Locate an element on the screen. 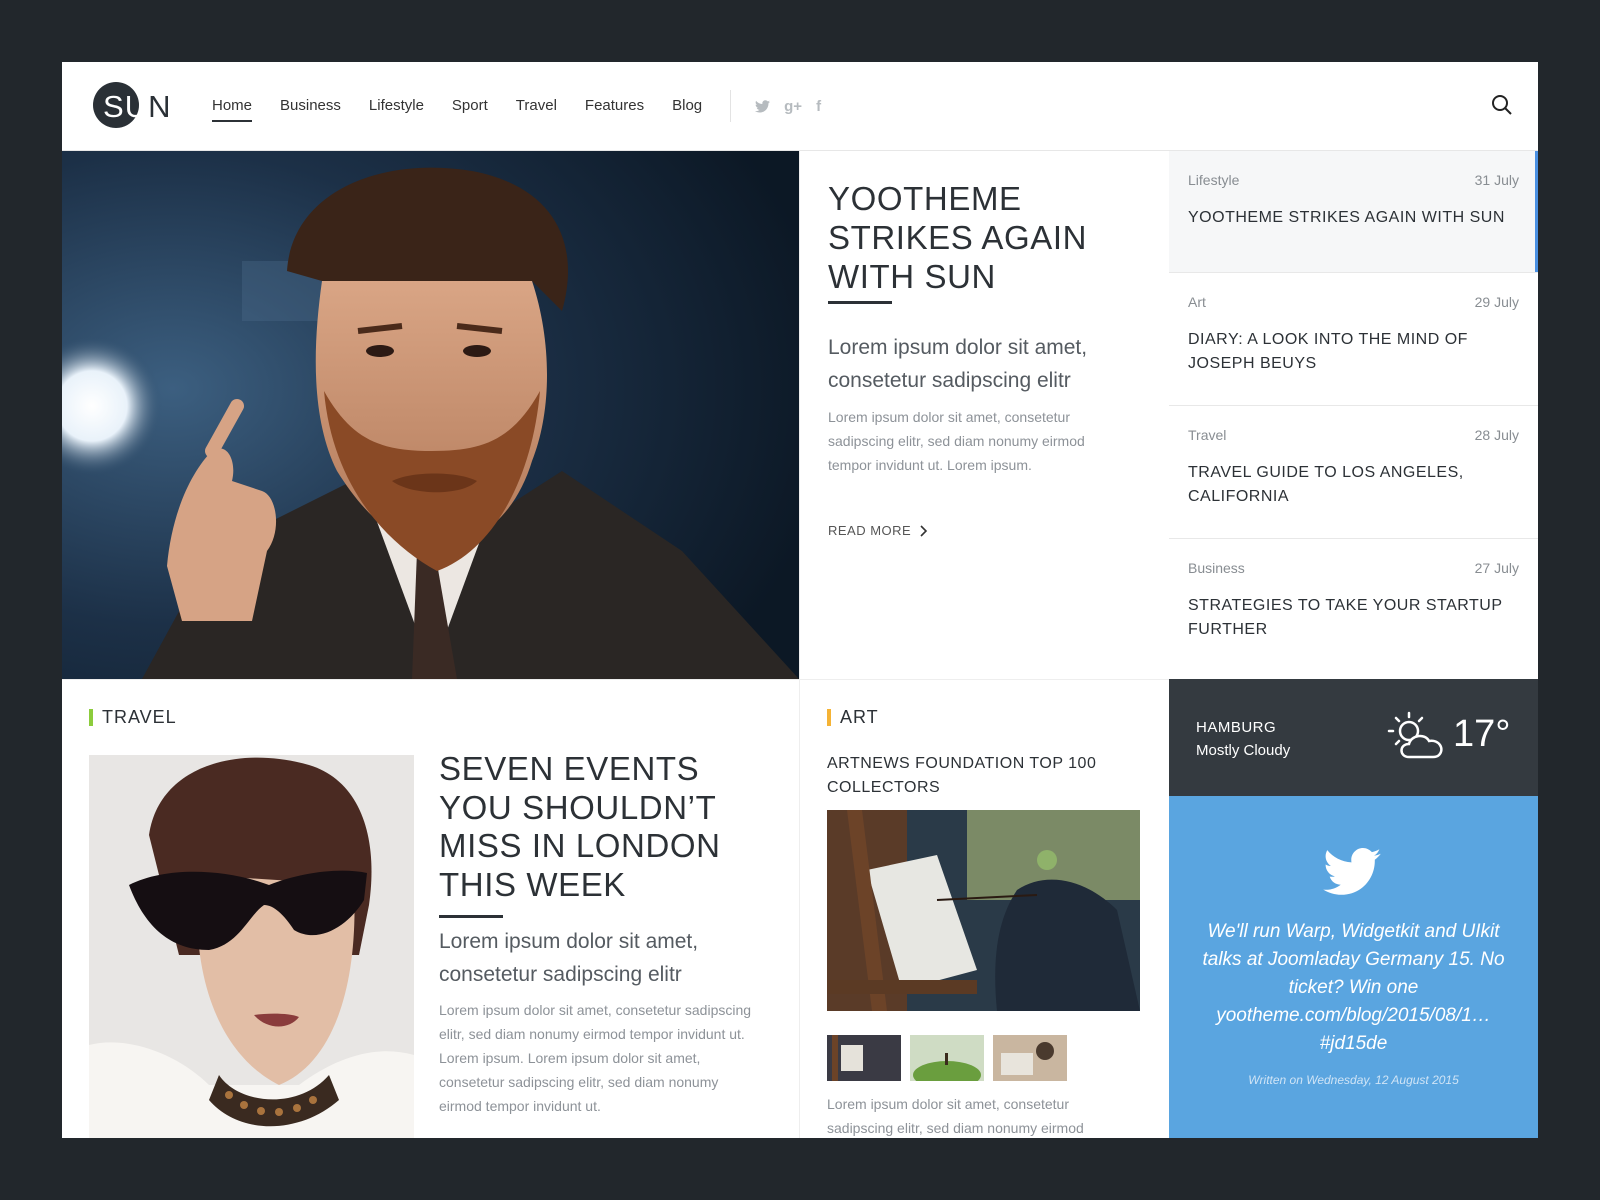 Image resolution: width=1600 pixels, height=1200 pixels. section-label-text: TRAVEL is located at coordinates (139, 717).